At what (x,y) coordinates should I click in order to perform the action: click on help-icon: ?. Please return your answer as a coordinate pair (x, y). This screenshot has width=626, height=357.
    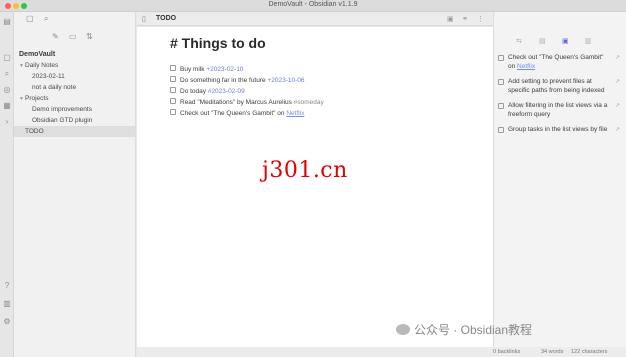
    Looking at the image, I should click on (7, 286).